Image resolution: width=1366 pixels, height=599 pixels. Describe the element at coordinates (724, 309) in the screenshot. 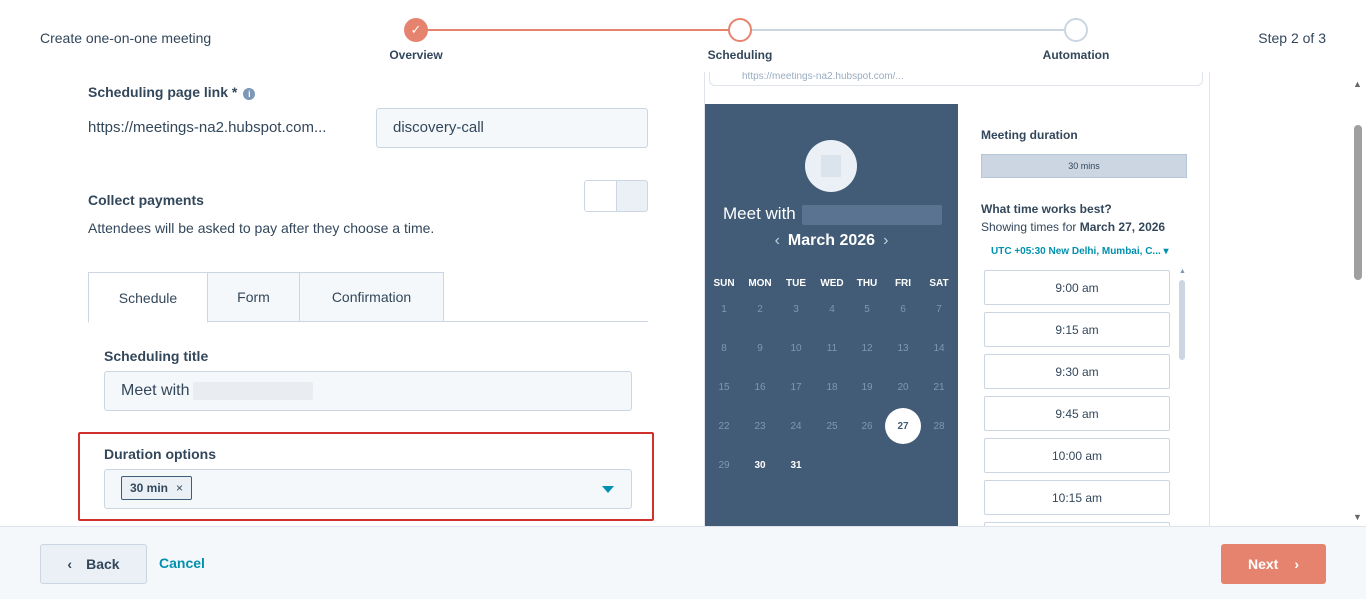

I see `calendar-day: 1` at that location.